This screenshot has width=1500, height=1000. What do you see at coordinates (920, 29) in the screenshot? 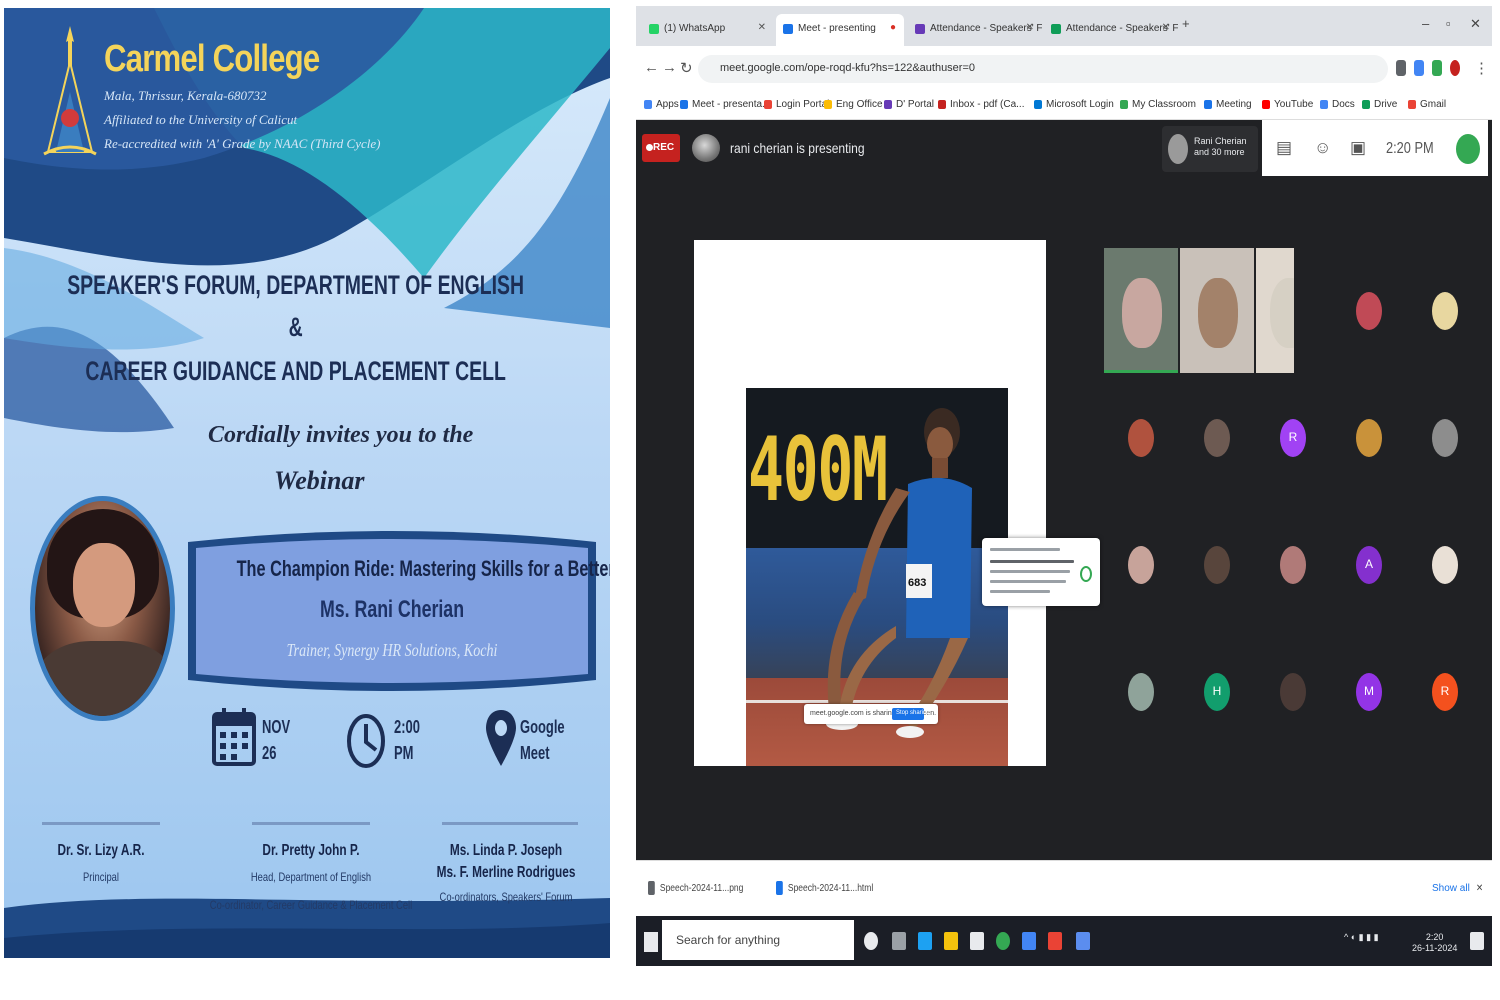
I see `forms-icon` at bounding box center [920, 29].